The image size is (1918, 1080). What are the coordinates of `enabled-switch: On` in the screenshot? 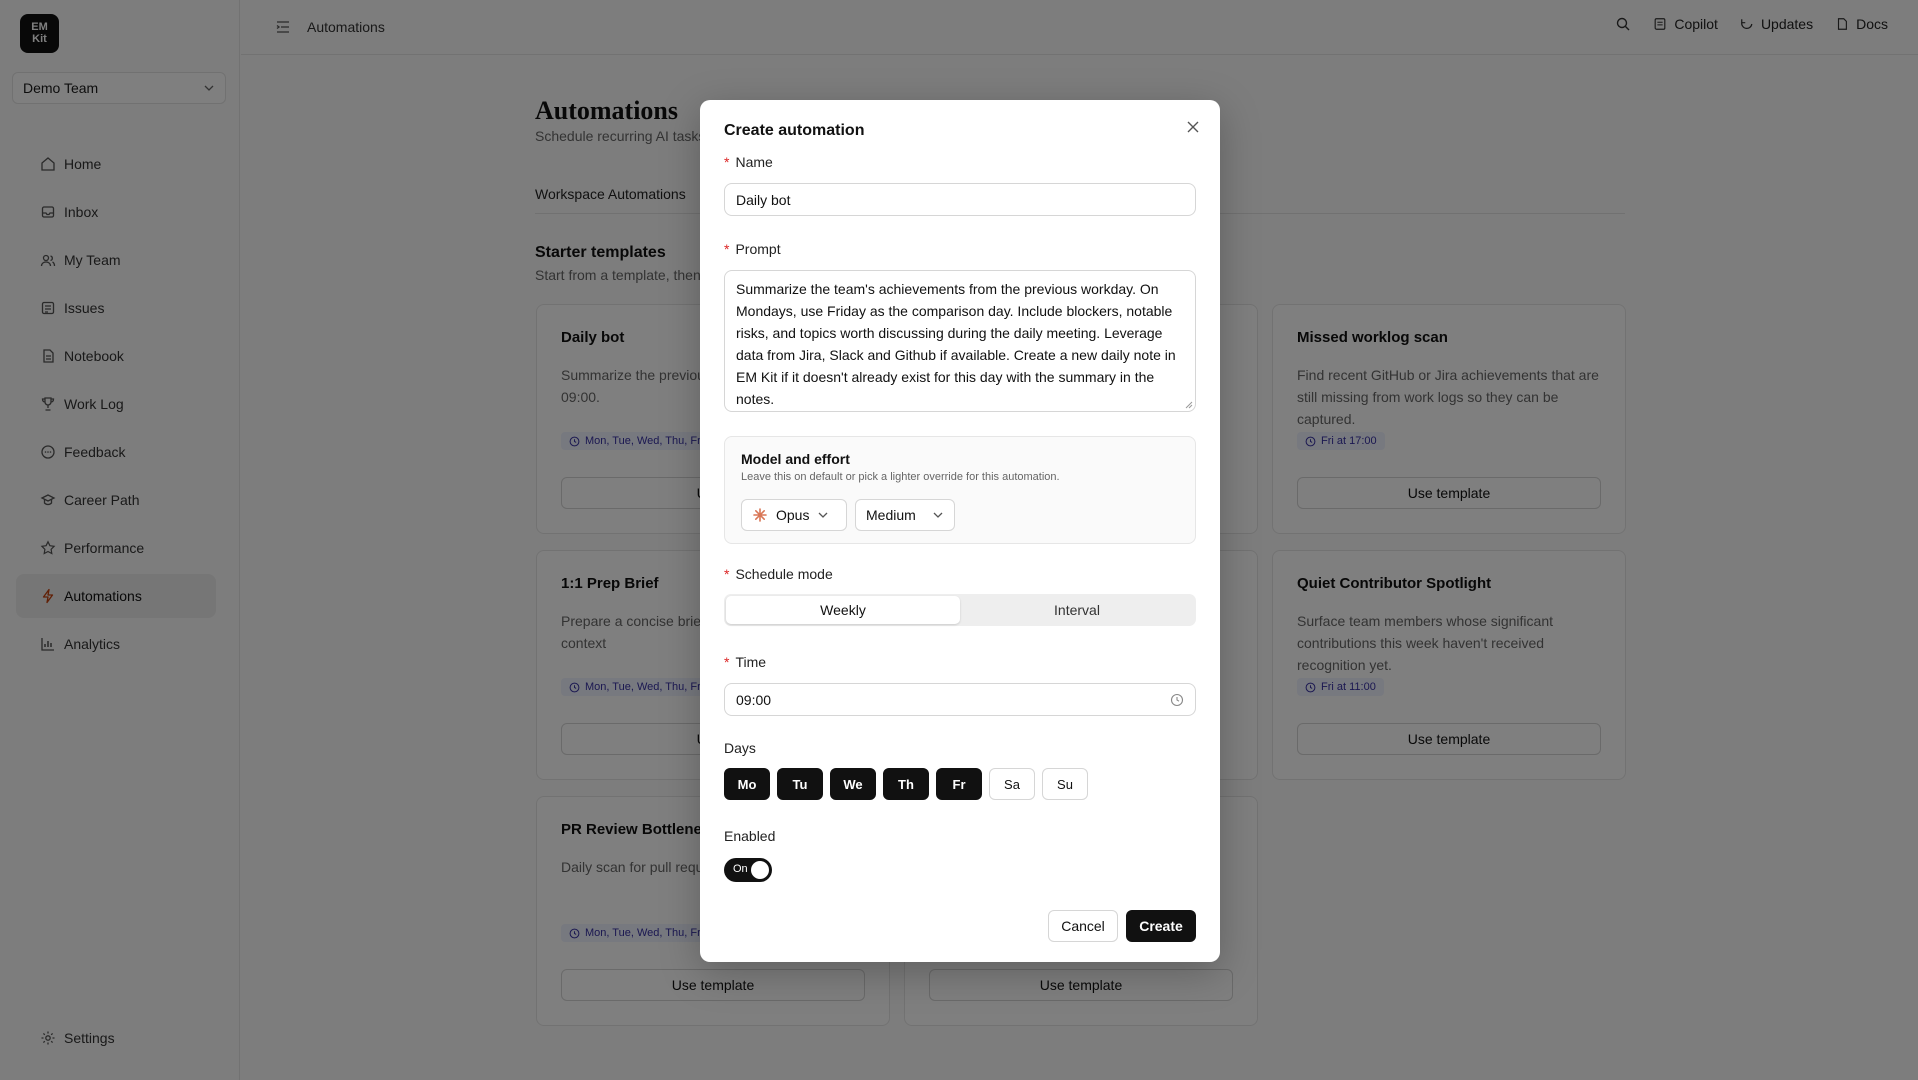 It's located at (748, 870).